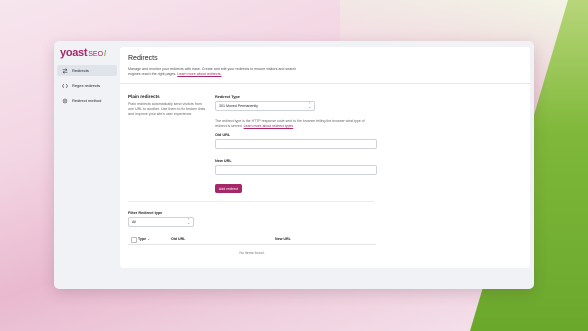 The height and width of the screenshot is (331, 588). Describe the element at coordinates (105, 53) in the screenshot. I see `logo-slash: /` at that location.